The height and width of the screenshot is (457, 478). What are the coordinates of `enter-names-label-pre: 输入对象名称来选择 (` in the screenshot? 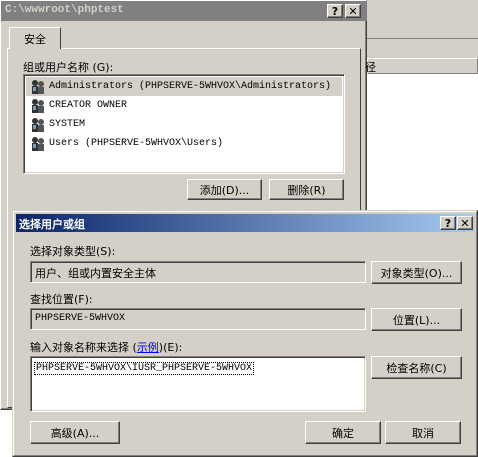 It's located at (83, 347).